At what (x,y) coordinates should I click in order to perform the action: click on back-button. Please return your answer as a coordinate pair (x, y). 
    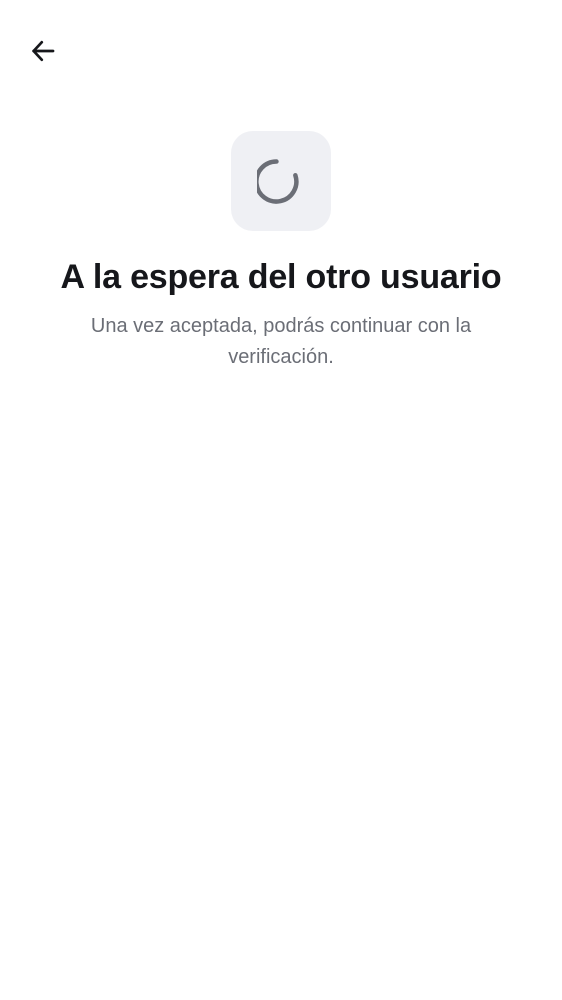
    Looking at the image, I should click on (43, 51).